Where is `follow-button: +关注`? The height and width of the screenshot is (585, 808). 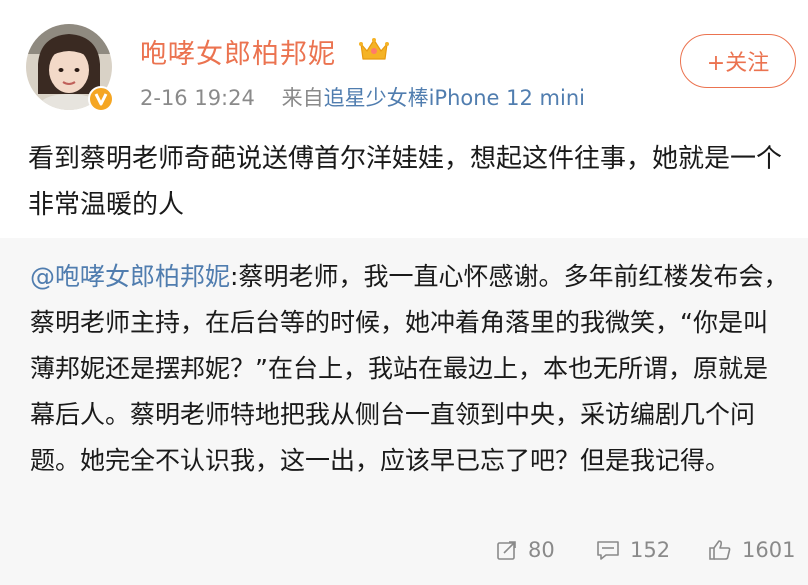 follow-button: +关注 is located at coordinates (738, 61).